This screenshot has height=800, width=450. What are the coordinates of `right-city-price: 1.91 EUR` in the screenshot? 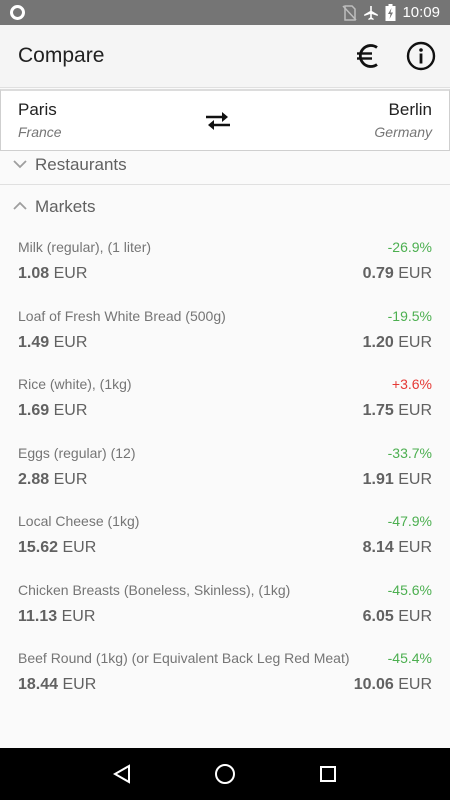 It's located at (397, 480).